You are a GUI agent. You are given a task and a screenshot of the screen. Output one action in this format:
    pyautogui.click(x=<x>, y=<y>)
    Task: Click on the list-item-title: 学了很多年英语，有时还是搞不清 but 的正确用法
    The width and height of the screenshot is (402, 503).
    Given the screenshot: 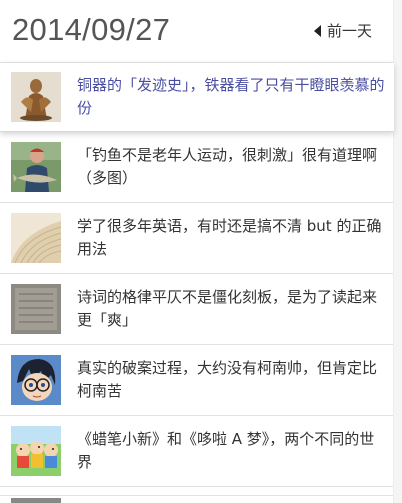 What is the action you would take?
    pyautogui.click(x=229, y=237)
    